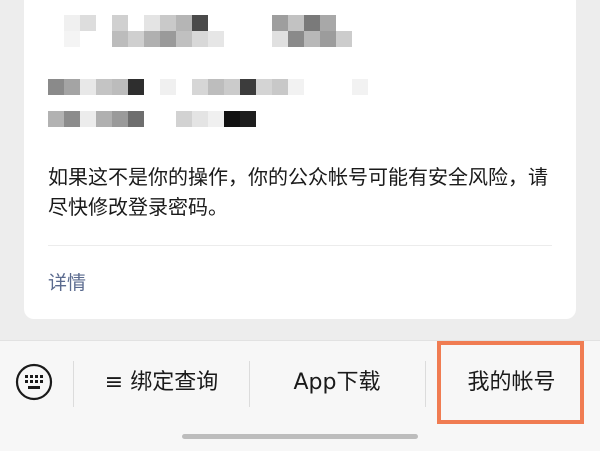 Image resolution: width=600 pixels, height=451 pixels. I want to click on security-warning-text: 如果这不是你的操作，你的公众帐号可能有安全风险，请尽快修改登录密码。, so click(298, 192).